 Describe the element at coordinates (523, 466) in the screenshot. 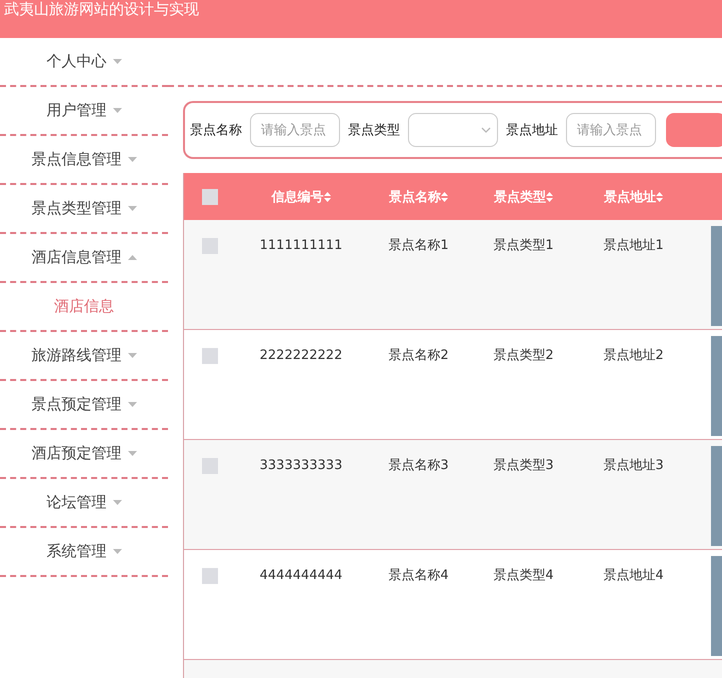

I see `table-cell-text: 景点类型3` at that location.